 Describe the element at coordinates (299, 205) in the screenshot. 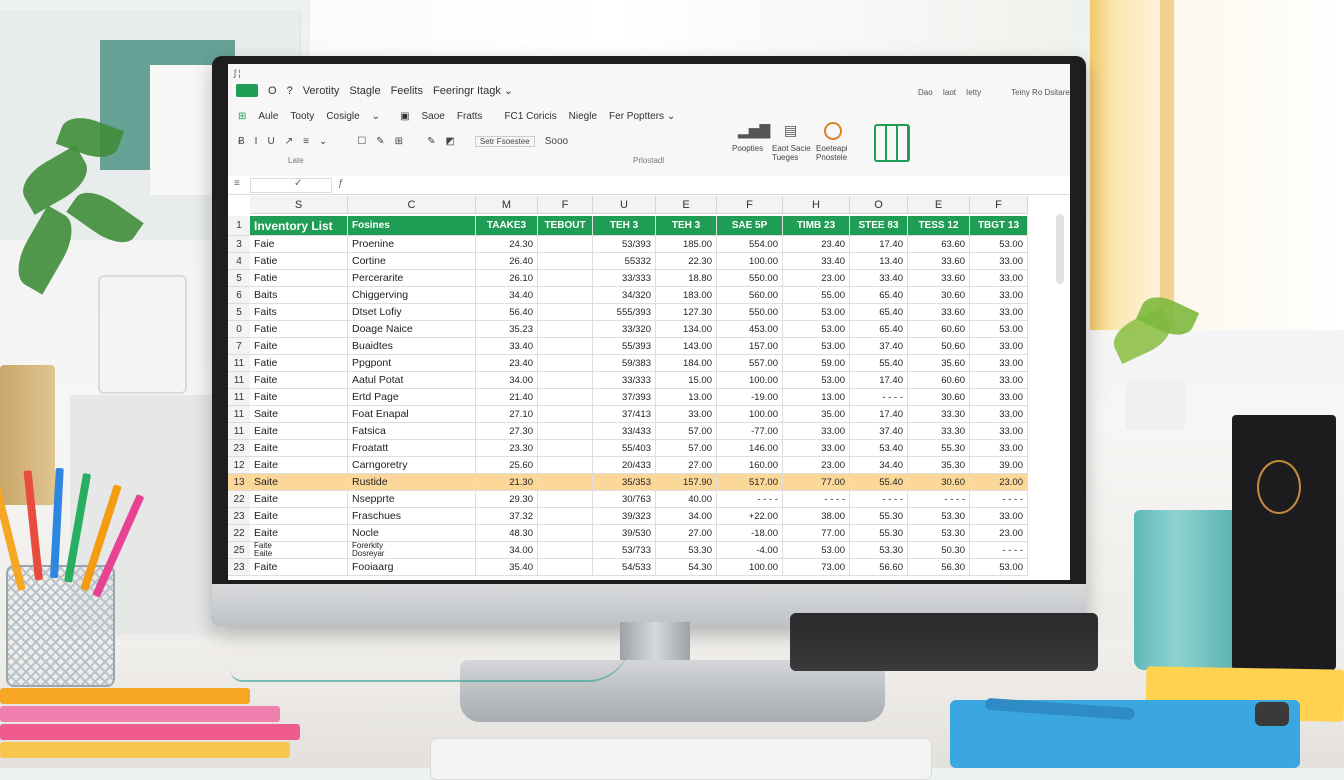

I see `column-header: S` at that location.